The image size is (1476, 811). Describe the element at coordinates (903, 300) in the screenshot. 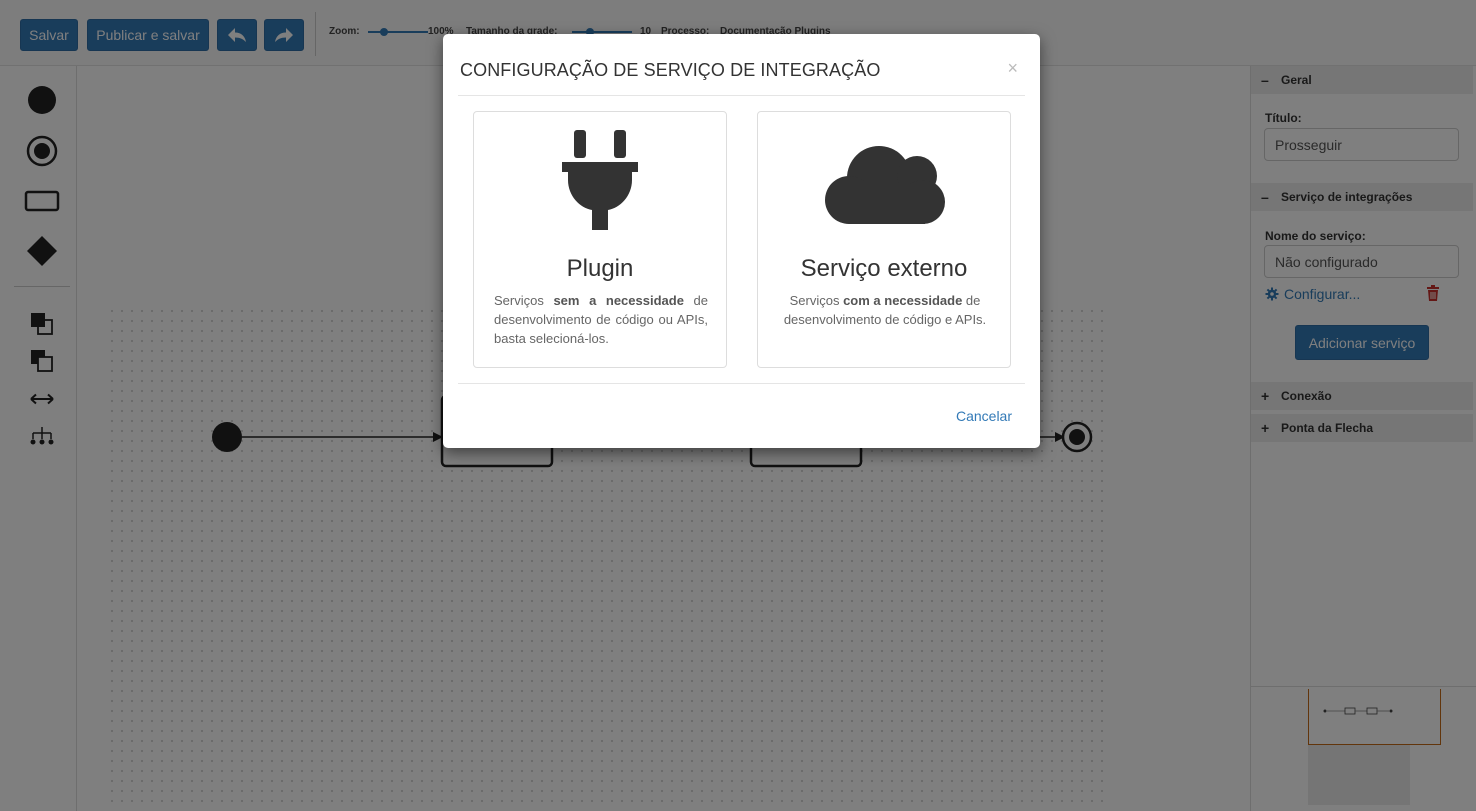

I see `external-desc-emphasis: com a necessidade` at that location.